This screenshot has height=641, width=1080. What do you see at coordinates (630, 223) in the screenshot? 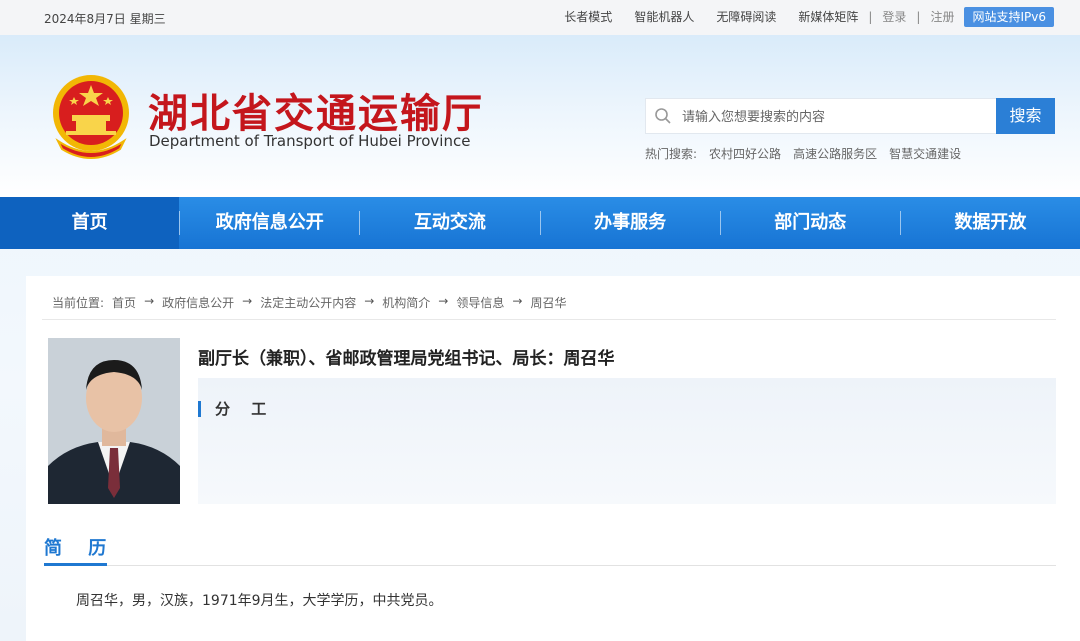
I see `nav-services: 办事服务` at bounding box center [630, 223].